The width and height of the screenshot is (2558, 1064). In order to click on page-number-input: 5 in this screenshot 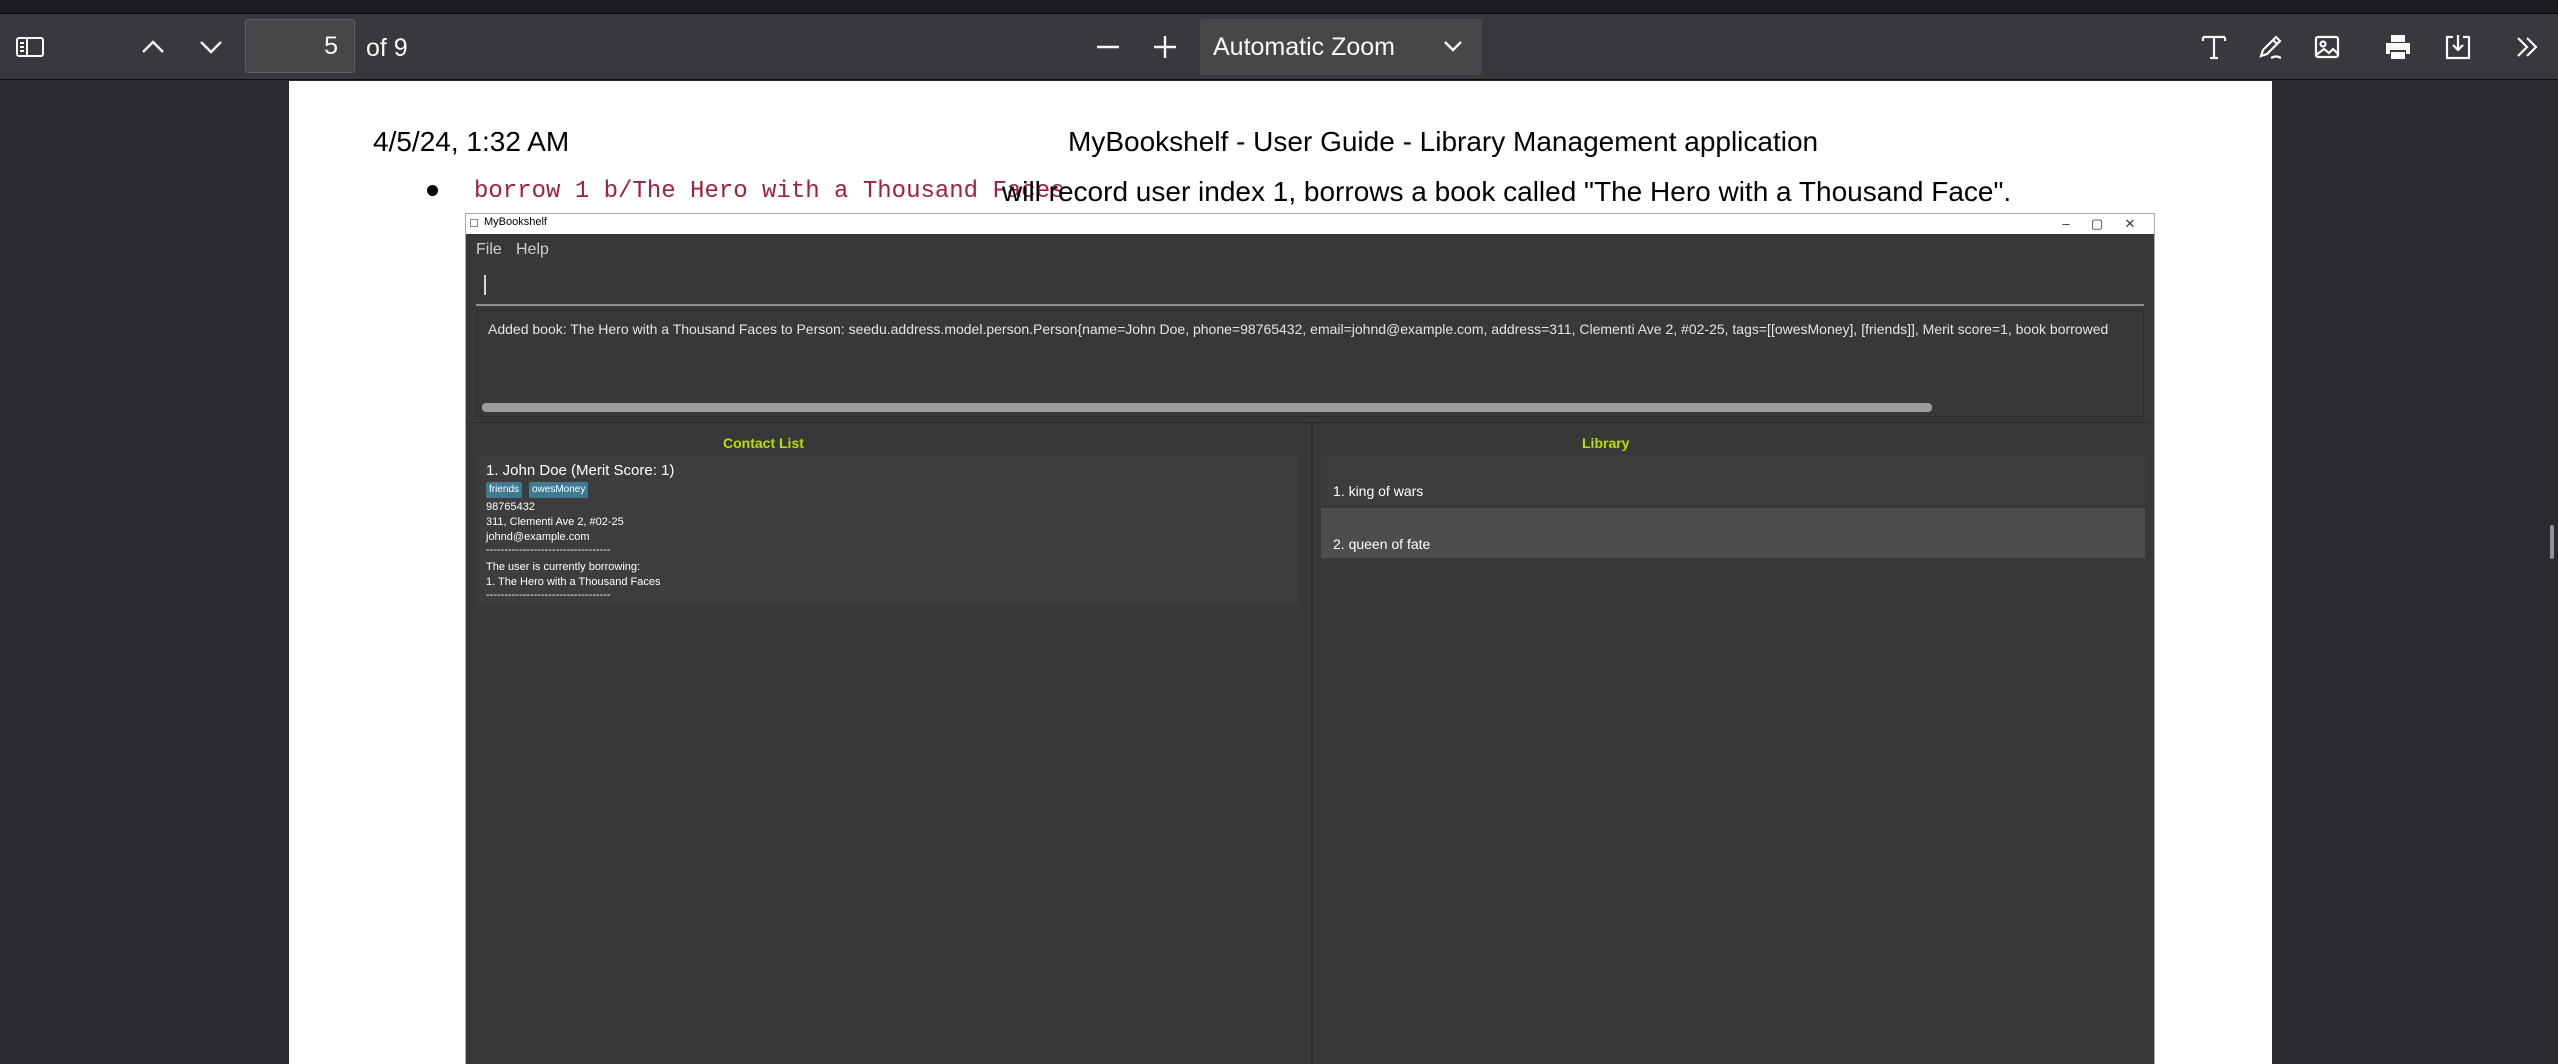, I will do `click(300, 46)`.